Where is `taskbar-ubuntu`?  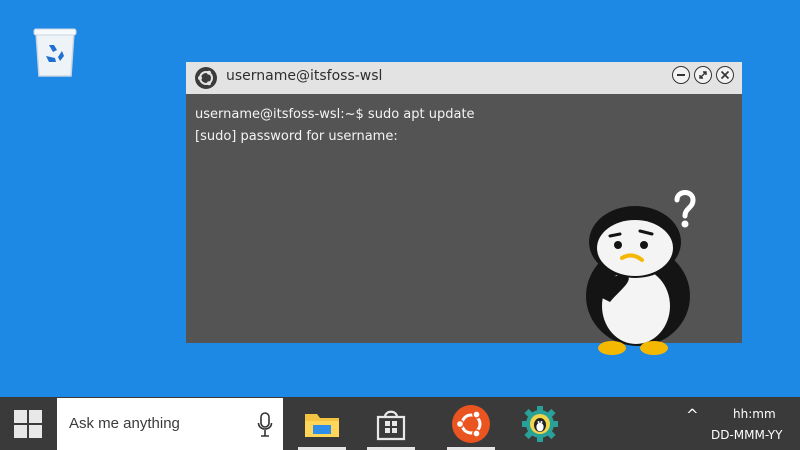 taskbar-ubuntu is located at coordinates (471, 423).